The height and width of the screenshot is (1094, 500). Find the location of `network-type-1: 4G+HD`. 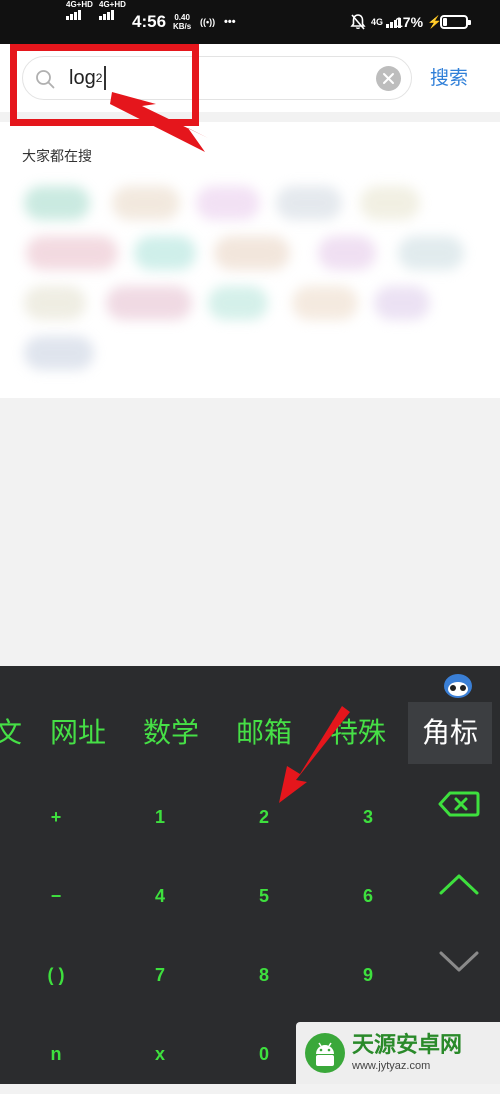

network-type-1: 4G+HD is located at coordinates (79, 4).